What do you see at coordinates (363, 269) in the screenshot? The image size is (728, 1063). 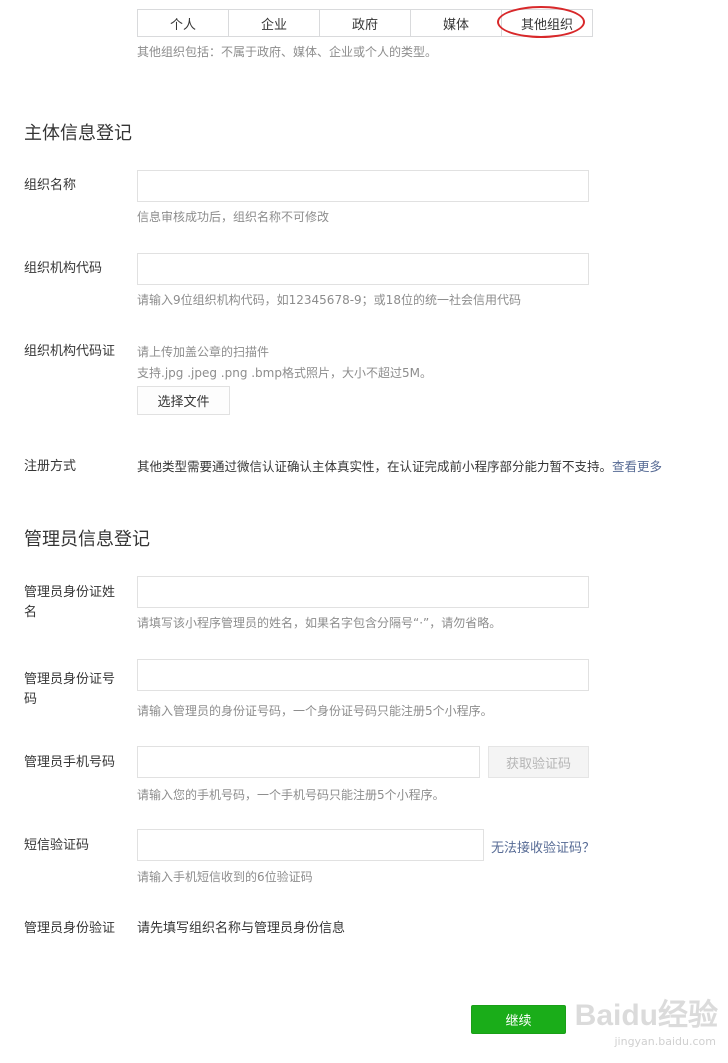 I see `org-code-input` at bounding box center [363, 269].